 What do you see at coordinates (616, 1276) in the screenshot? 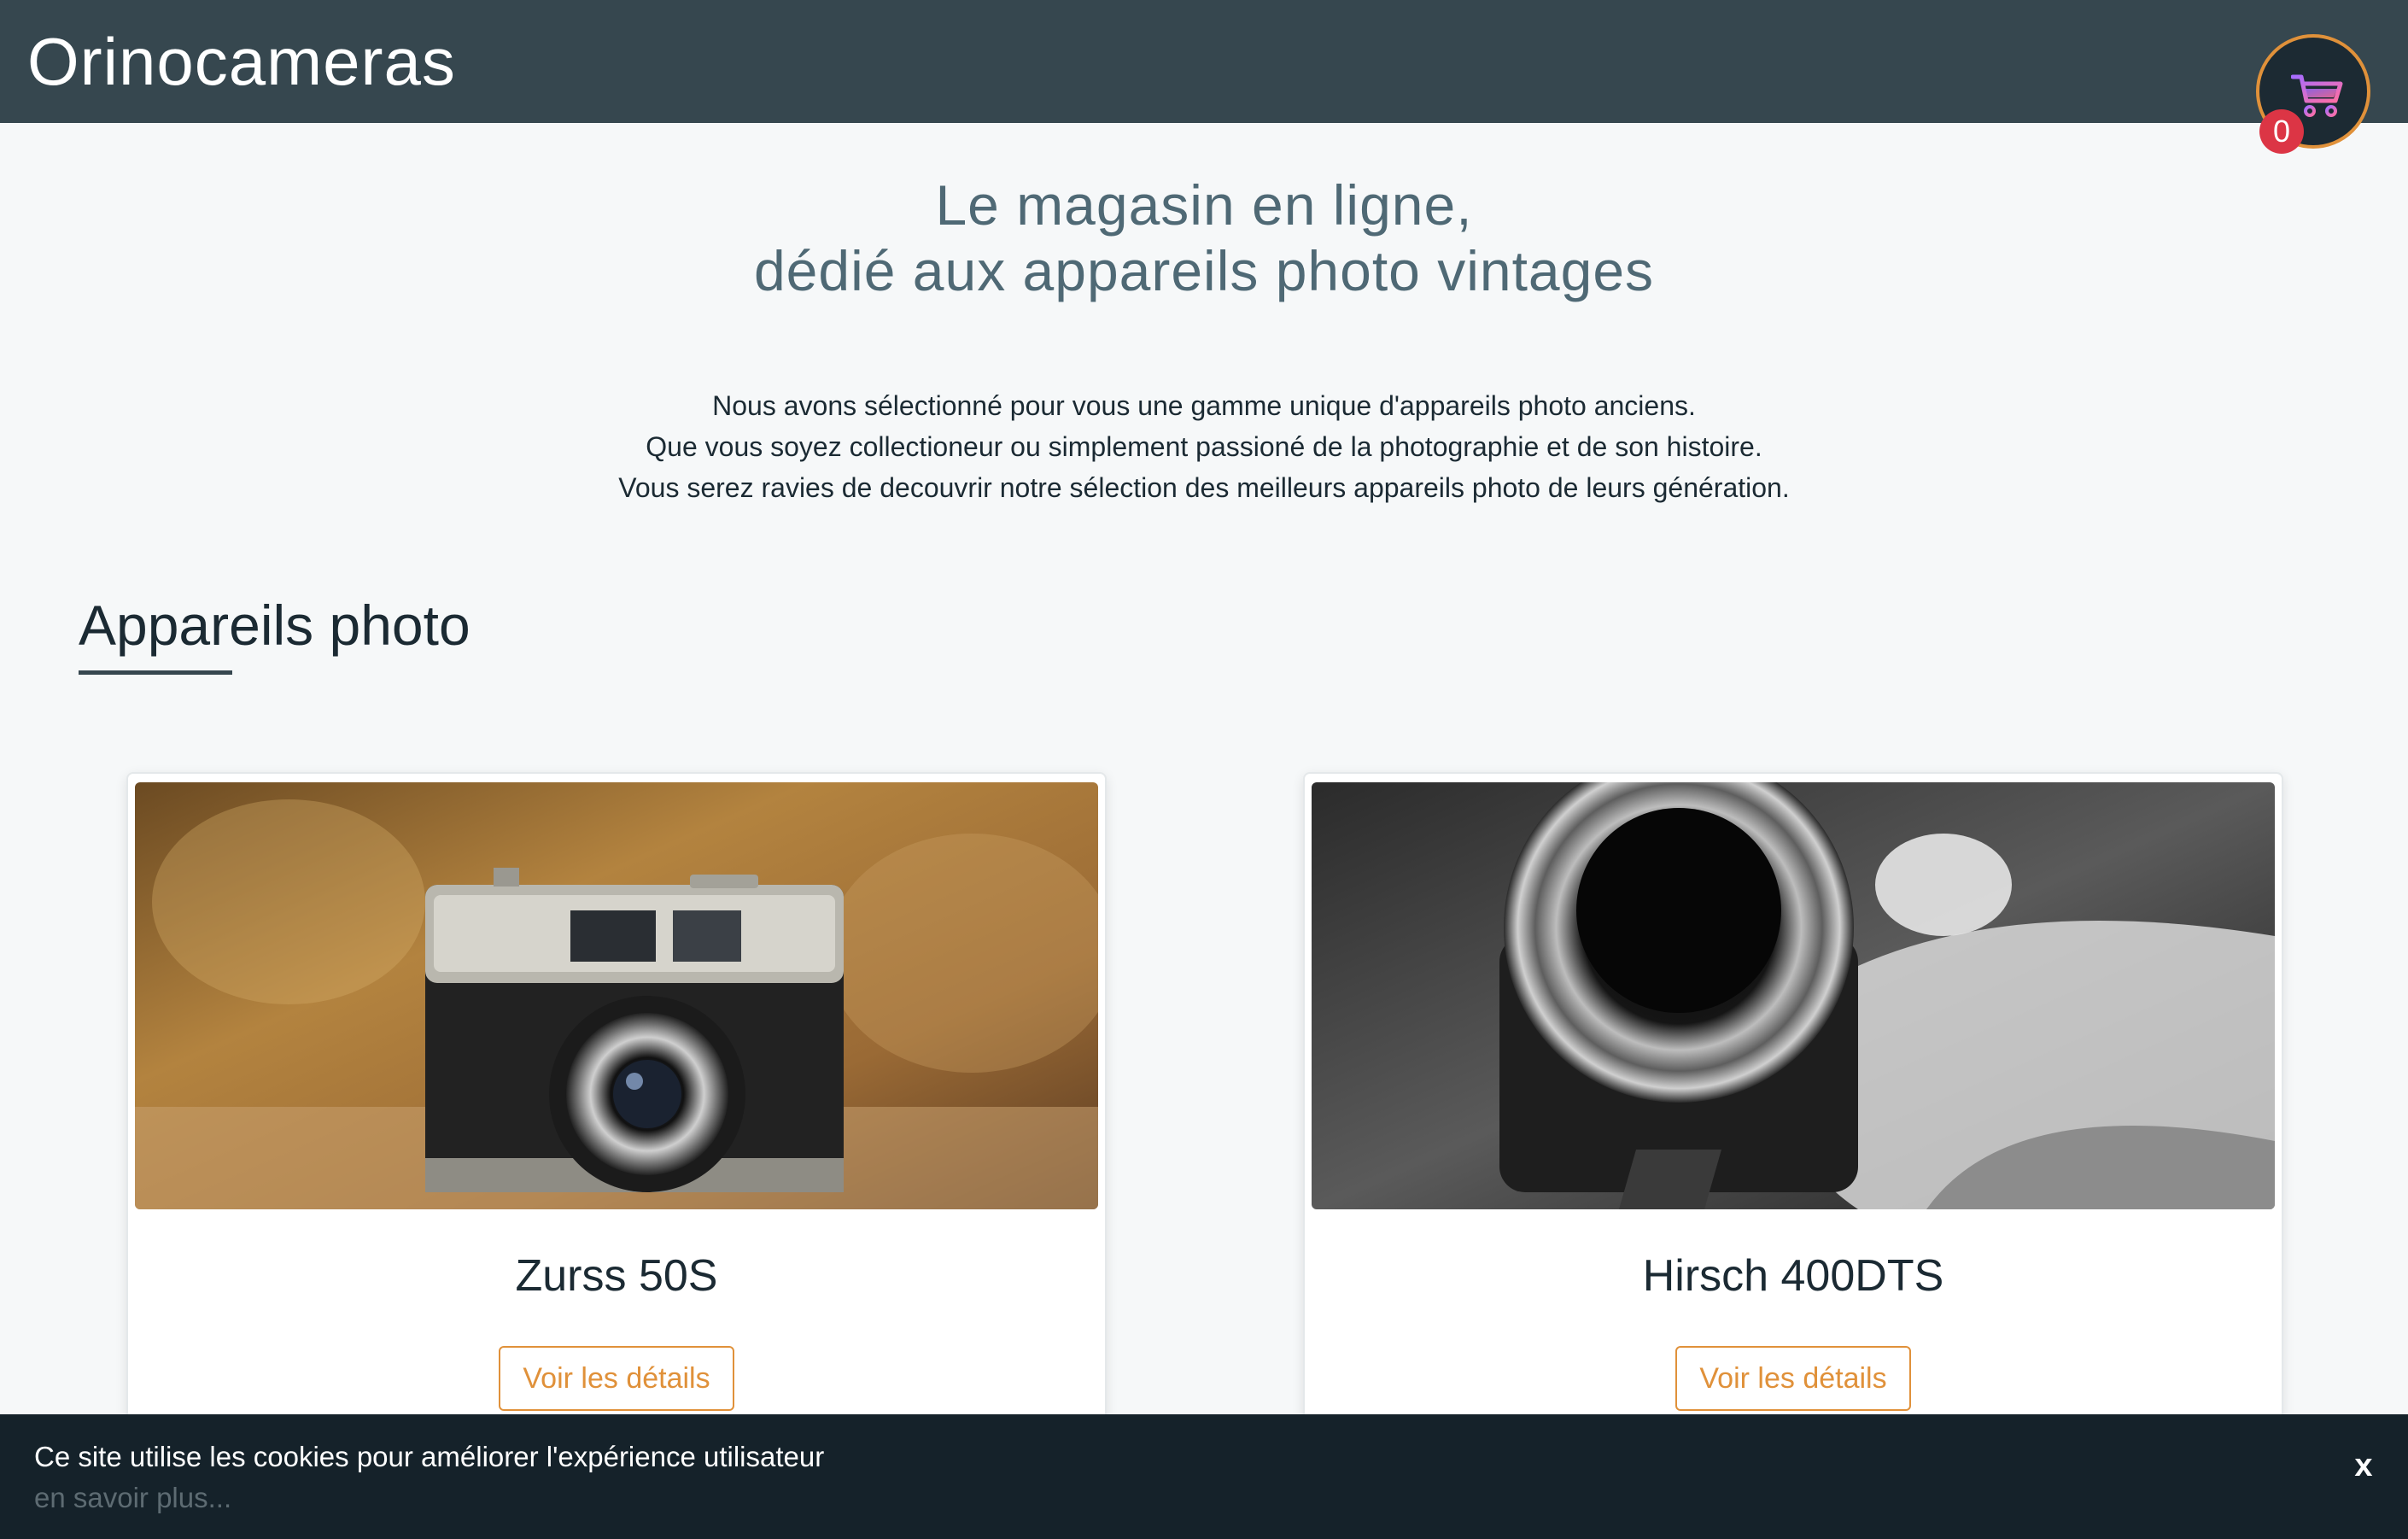
I see `product-name: Zurss 50S` at bounding box center [616, 1276].